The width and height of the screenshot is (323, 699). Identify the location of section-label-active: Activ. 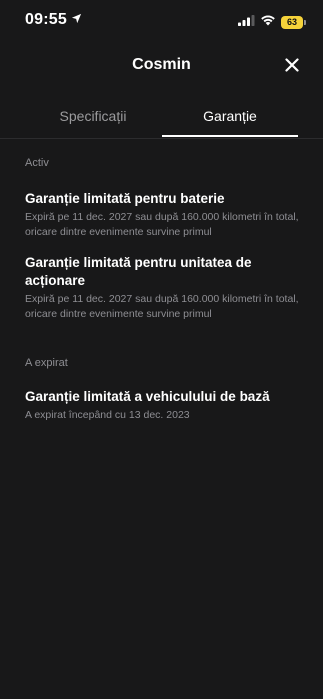
(37, 163).